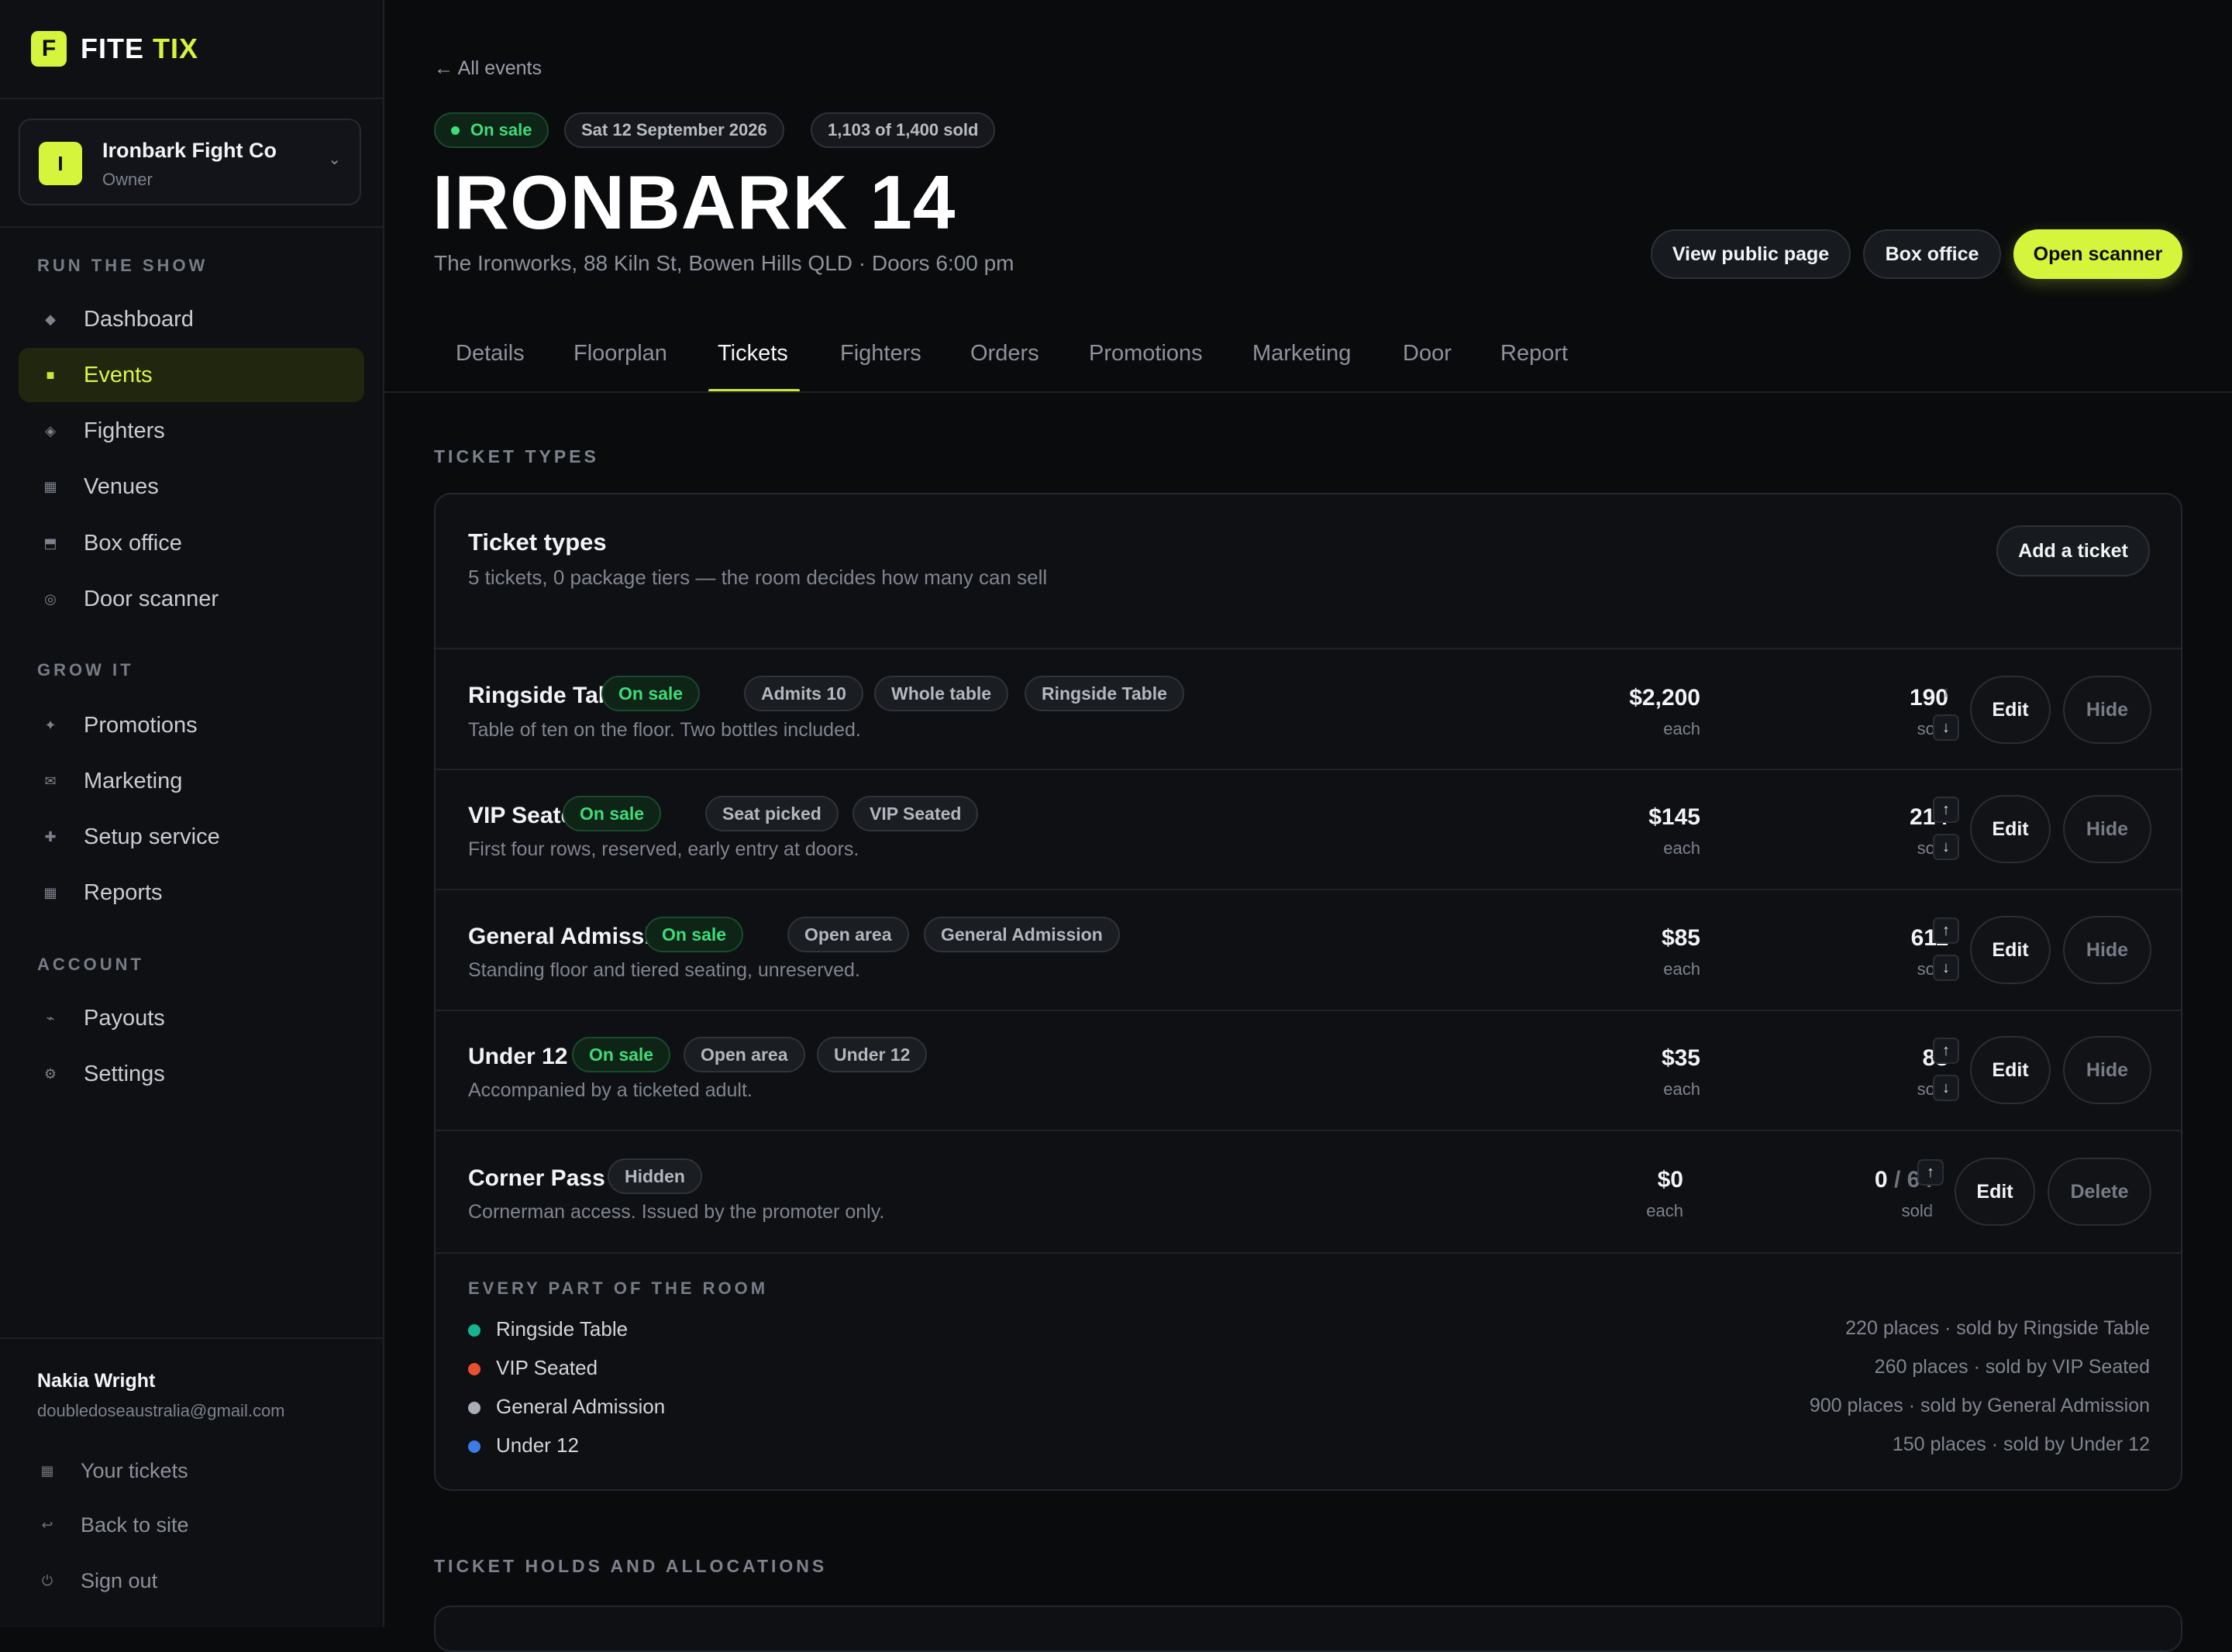  What do you see at coordinates (537, 1445) in the screenshot?
I see `room-part-name: Under 12` at bounding box center [537, 1445].